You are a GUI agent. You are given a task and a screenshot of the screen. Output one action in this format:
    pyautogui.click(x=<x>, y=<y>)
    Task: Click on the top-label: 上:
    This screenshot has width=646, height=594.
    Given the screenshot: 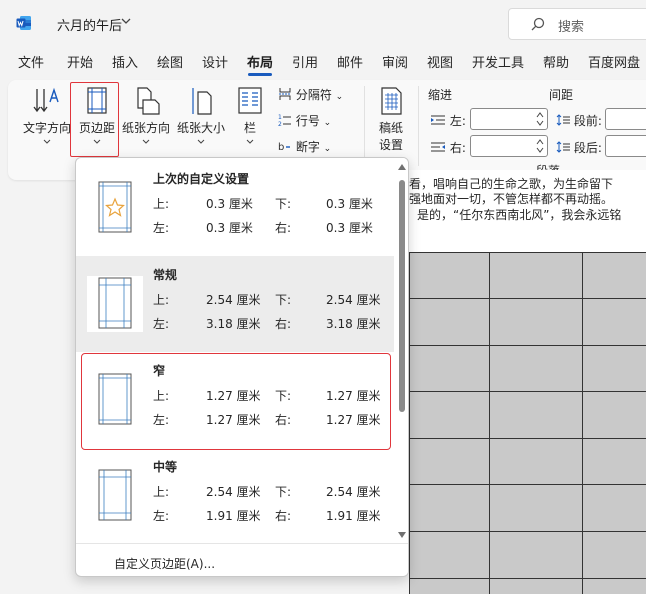 What is the action you would take?
    pyautogui.click(x=161, y=300)
    